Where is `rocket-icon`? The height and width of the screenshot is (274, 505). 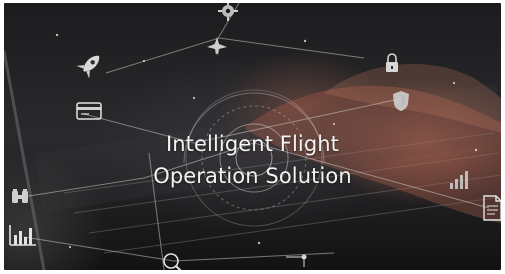 rocket-icon is located at coordinates (88, 67).